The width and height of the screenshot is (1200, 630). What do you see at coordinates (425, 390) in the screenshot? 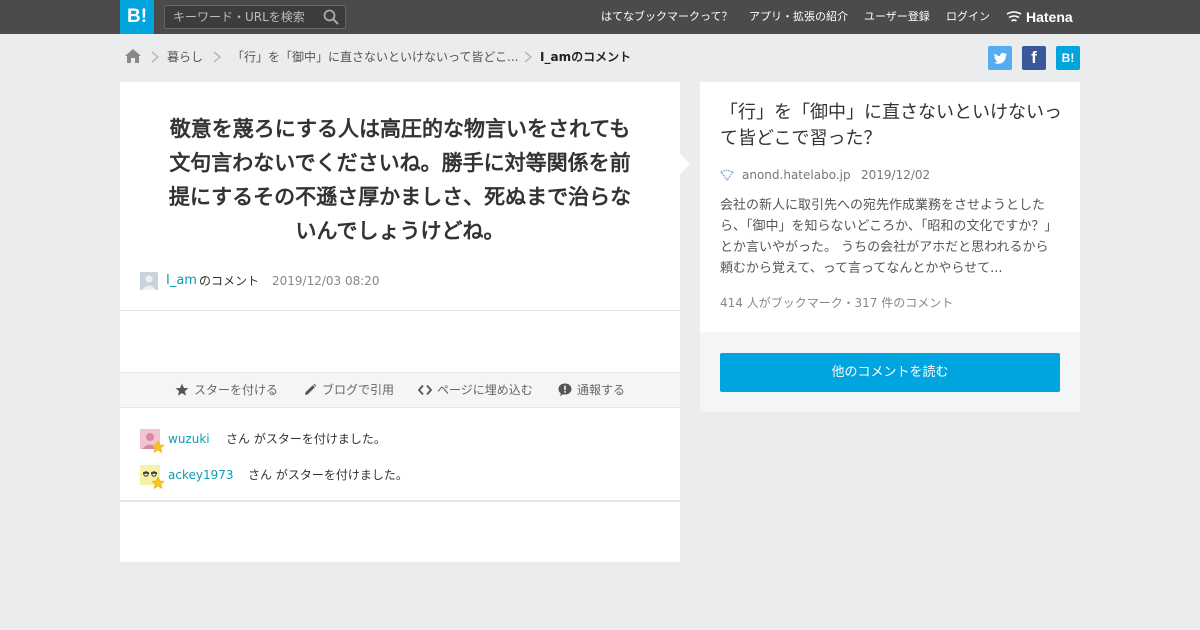
I see `code-icon` at bounding box center [425, 390].